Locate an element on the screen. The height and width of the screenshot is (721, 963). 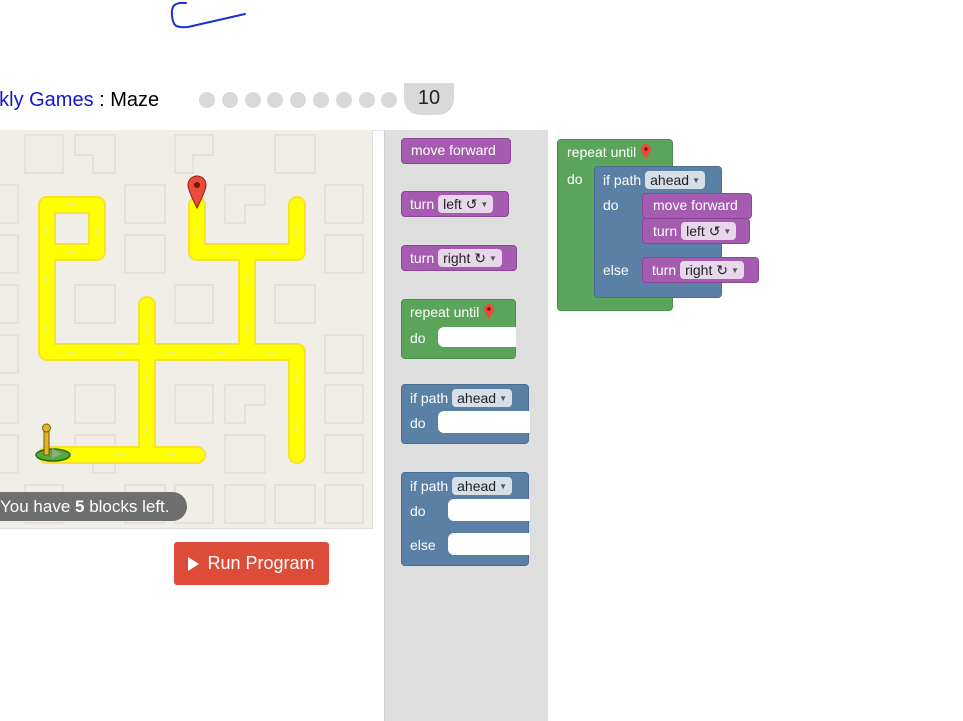
turn-right-block: turn right ↻ ▼ is located at coordinates (700, 270).